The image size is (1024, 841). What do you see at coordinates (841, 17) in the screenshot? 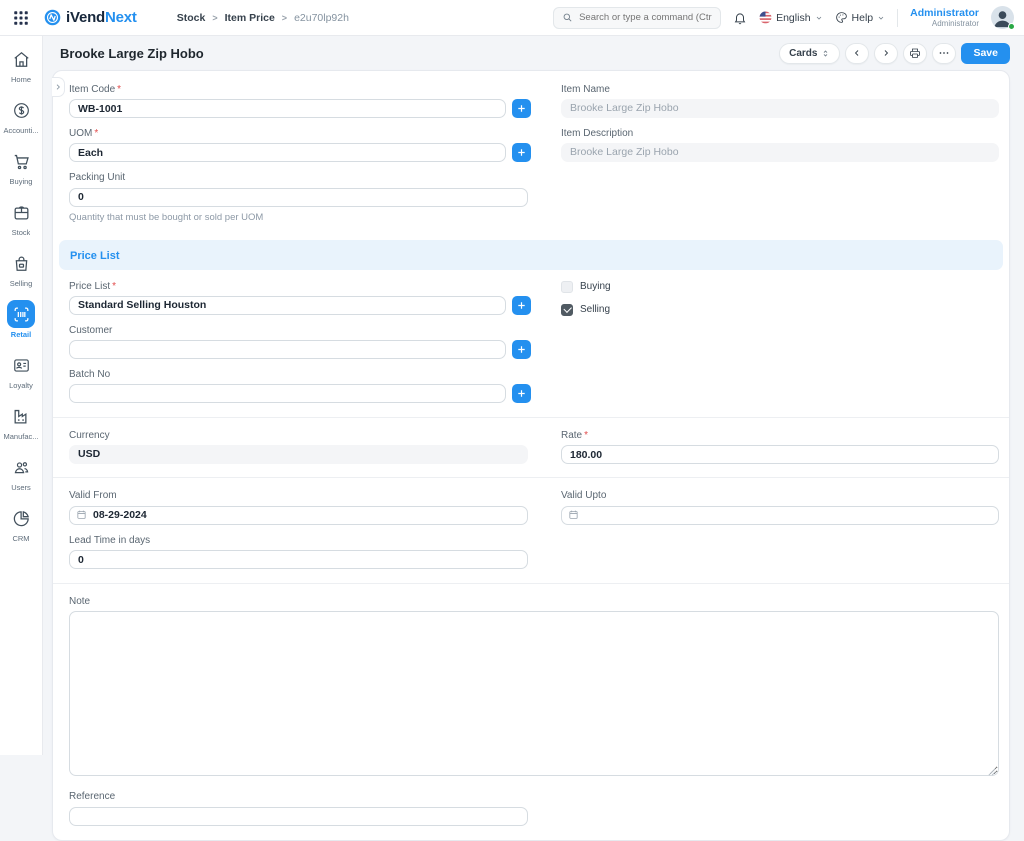
I see `theme-palette-icon` at bounding box center [841, 17].